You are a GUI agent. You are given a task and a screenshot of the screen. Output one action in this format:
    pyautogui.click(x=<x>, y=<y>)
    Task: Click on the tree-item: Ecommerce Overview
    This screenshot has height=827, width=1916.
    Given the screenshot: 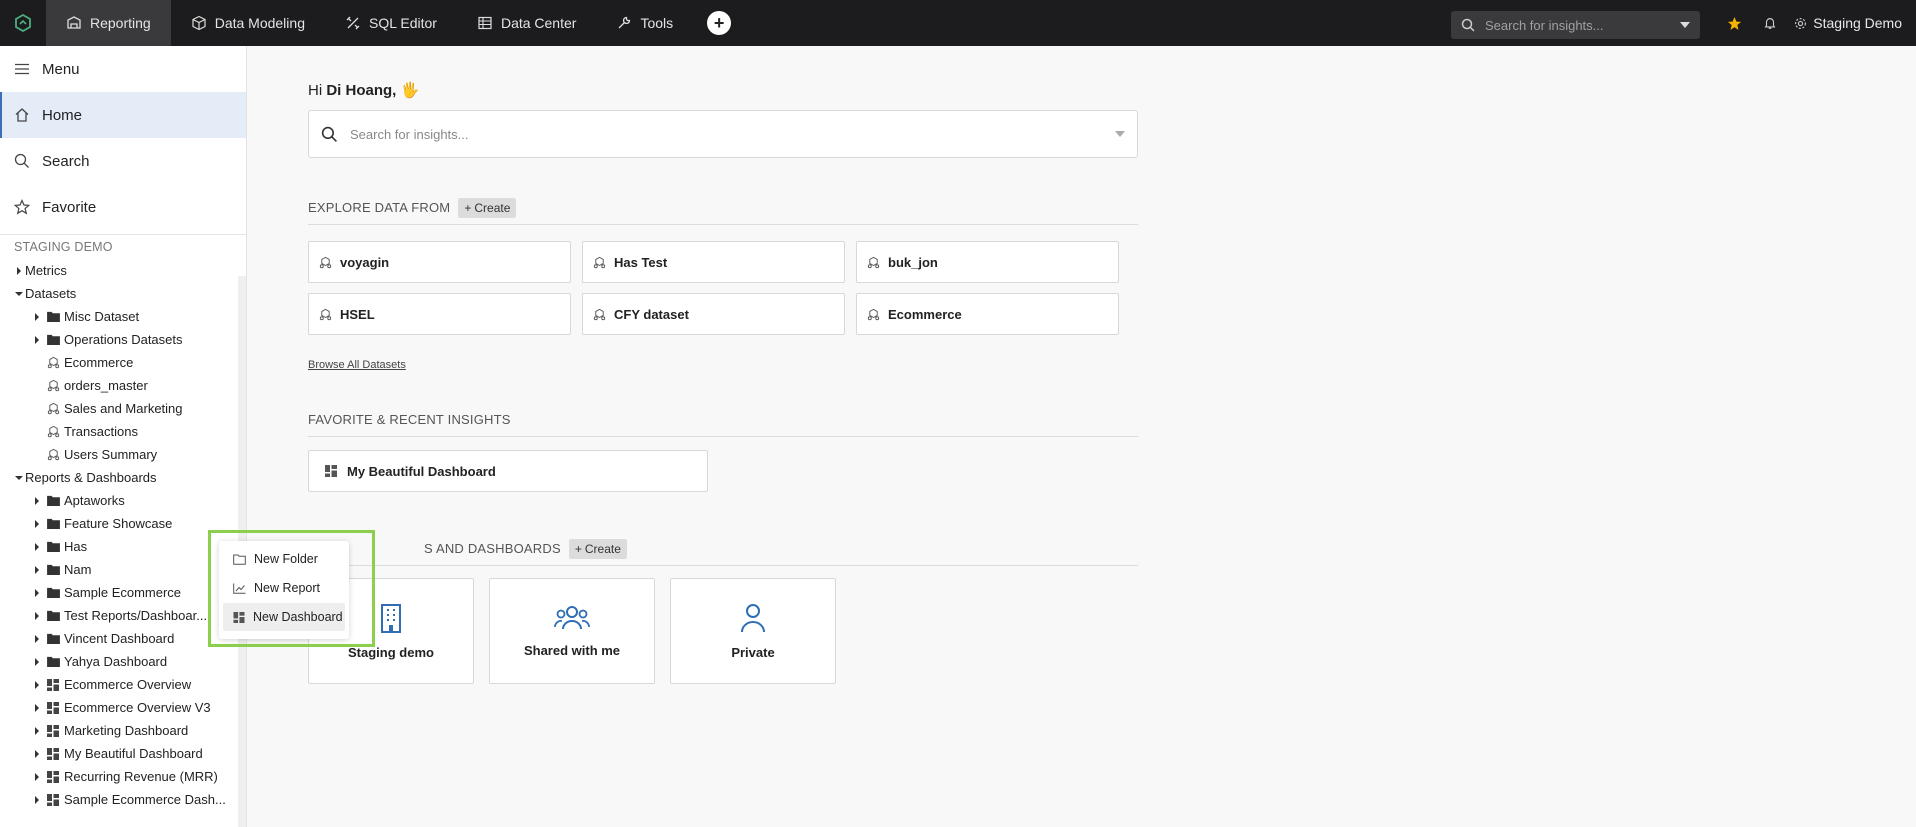 What is the action you would take?
    pyautogui.click(x=119, y=684)
    